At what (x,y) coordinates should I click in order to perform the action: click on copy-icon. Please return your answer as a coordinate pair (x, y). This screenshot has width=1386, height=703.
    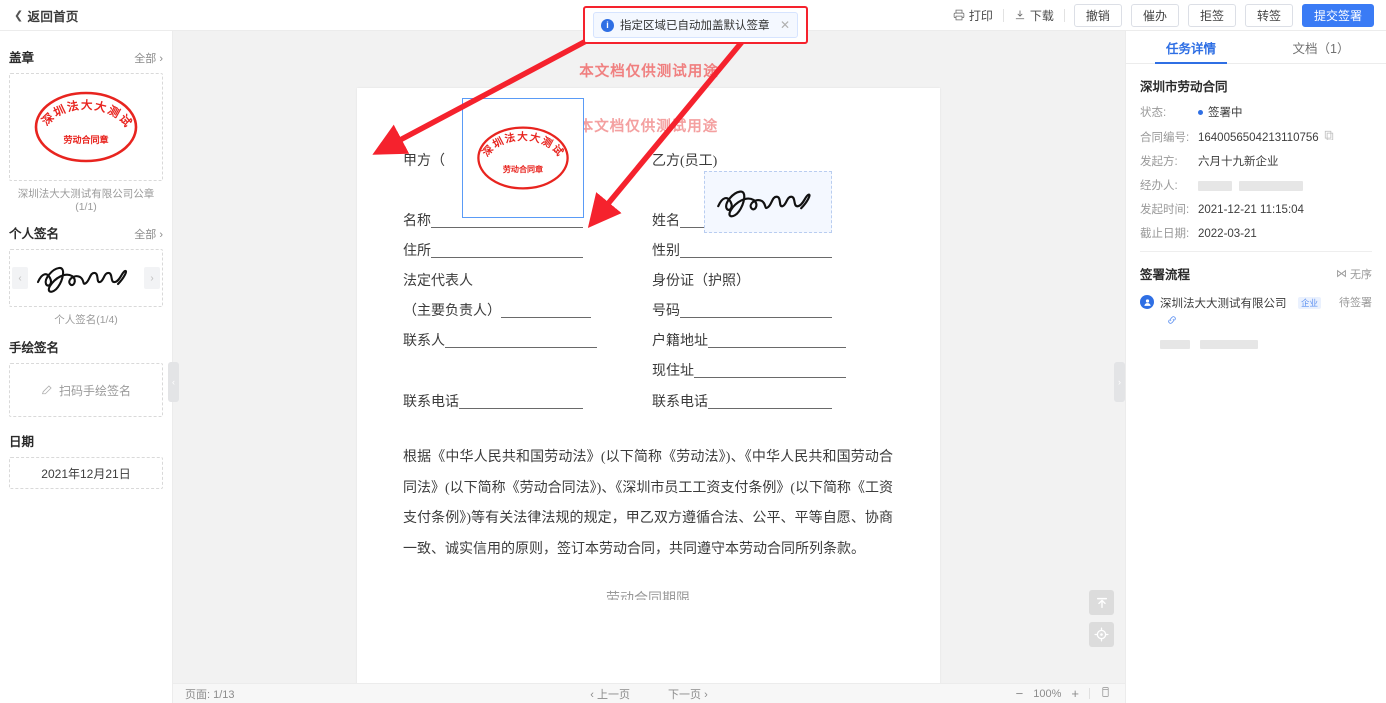
    Looking at the image, I should click on (1329, 137).